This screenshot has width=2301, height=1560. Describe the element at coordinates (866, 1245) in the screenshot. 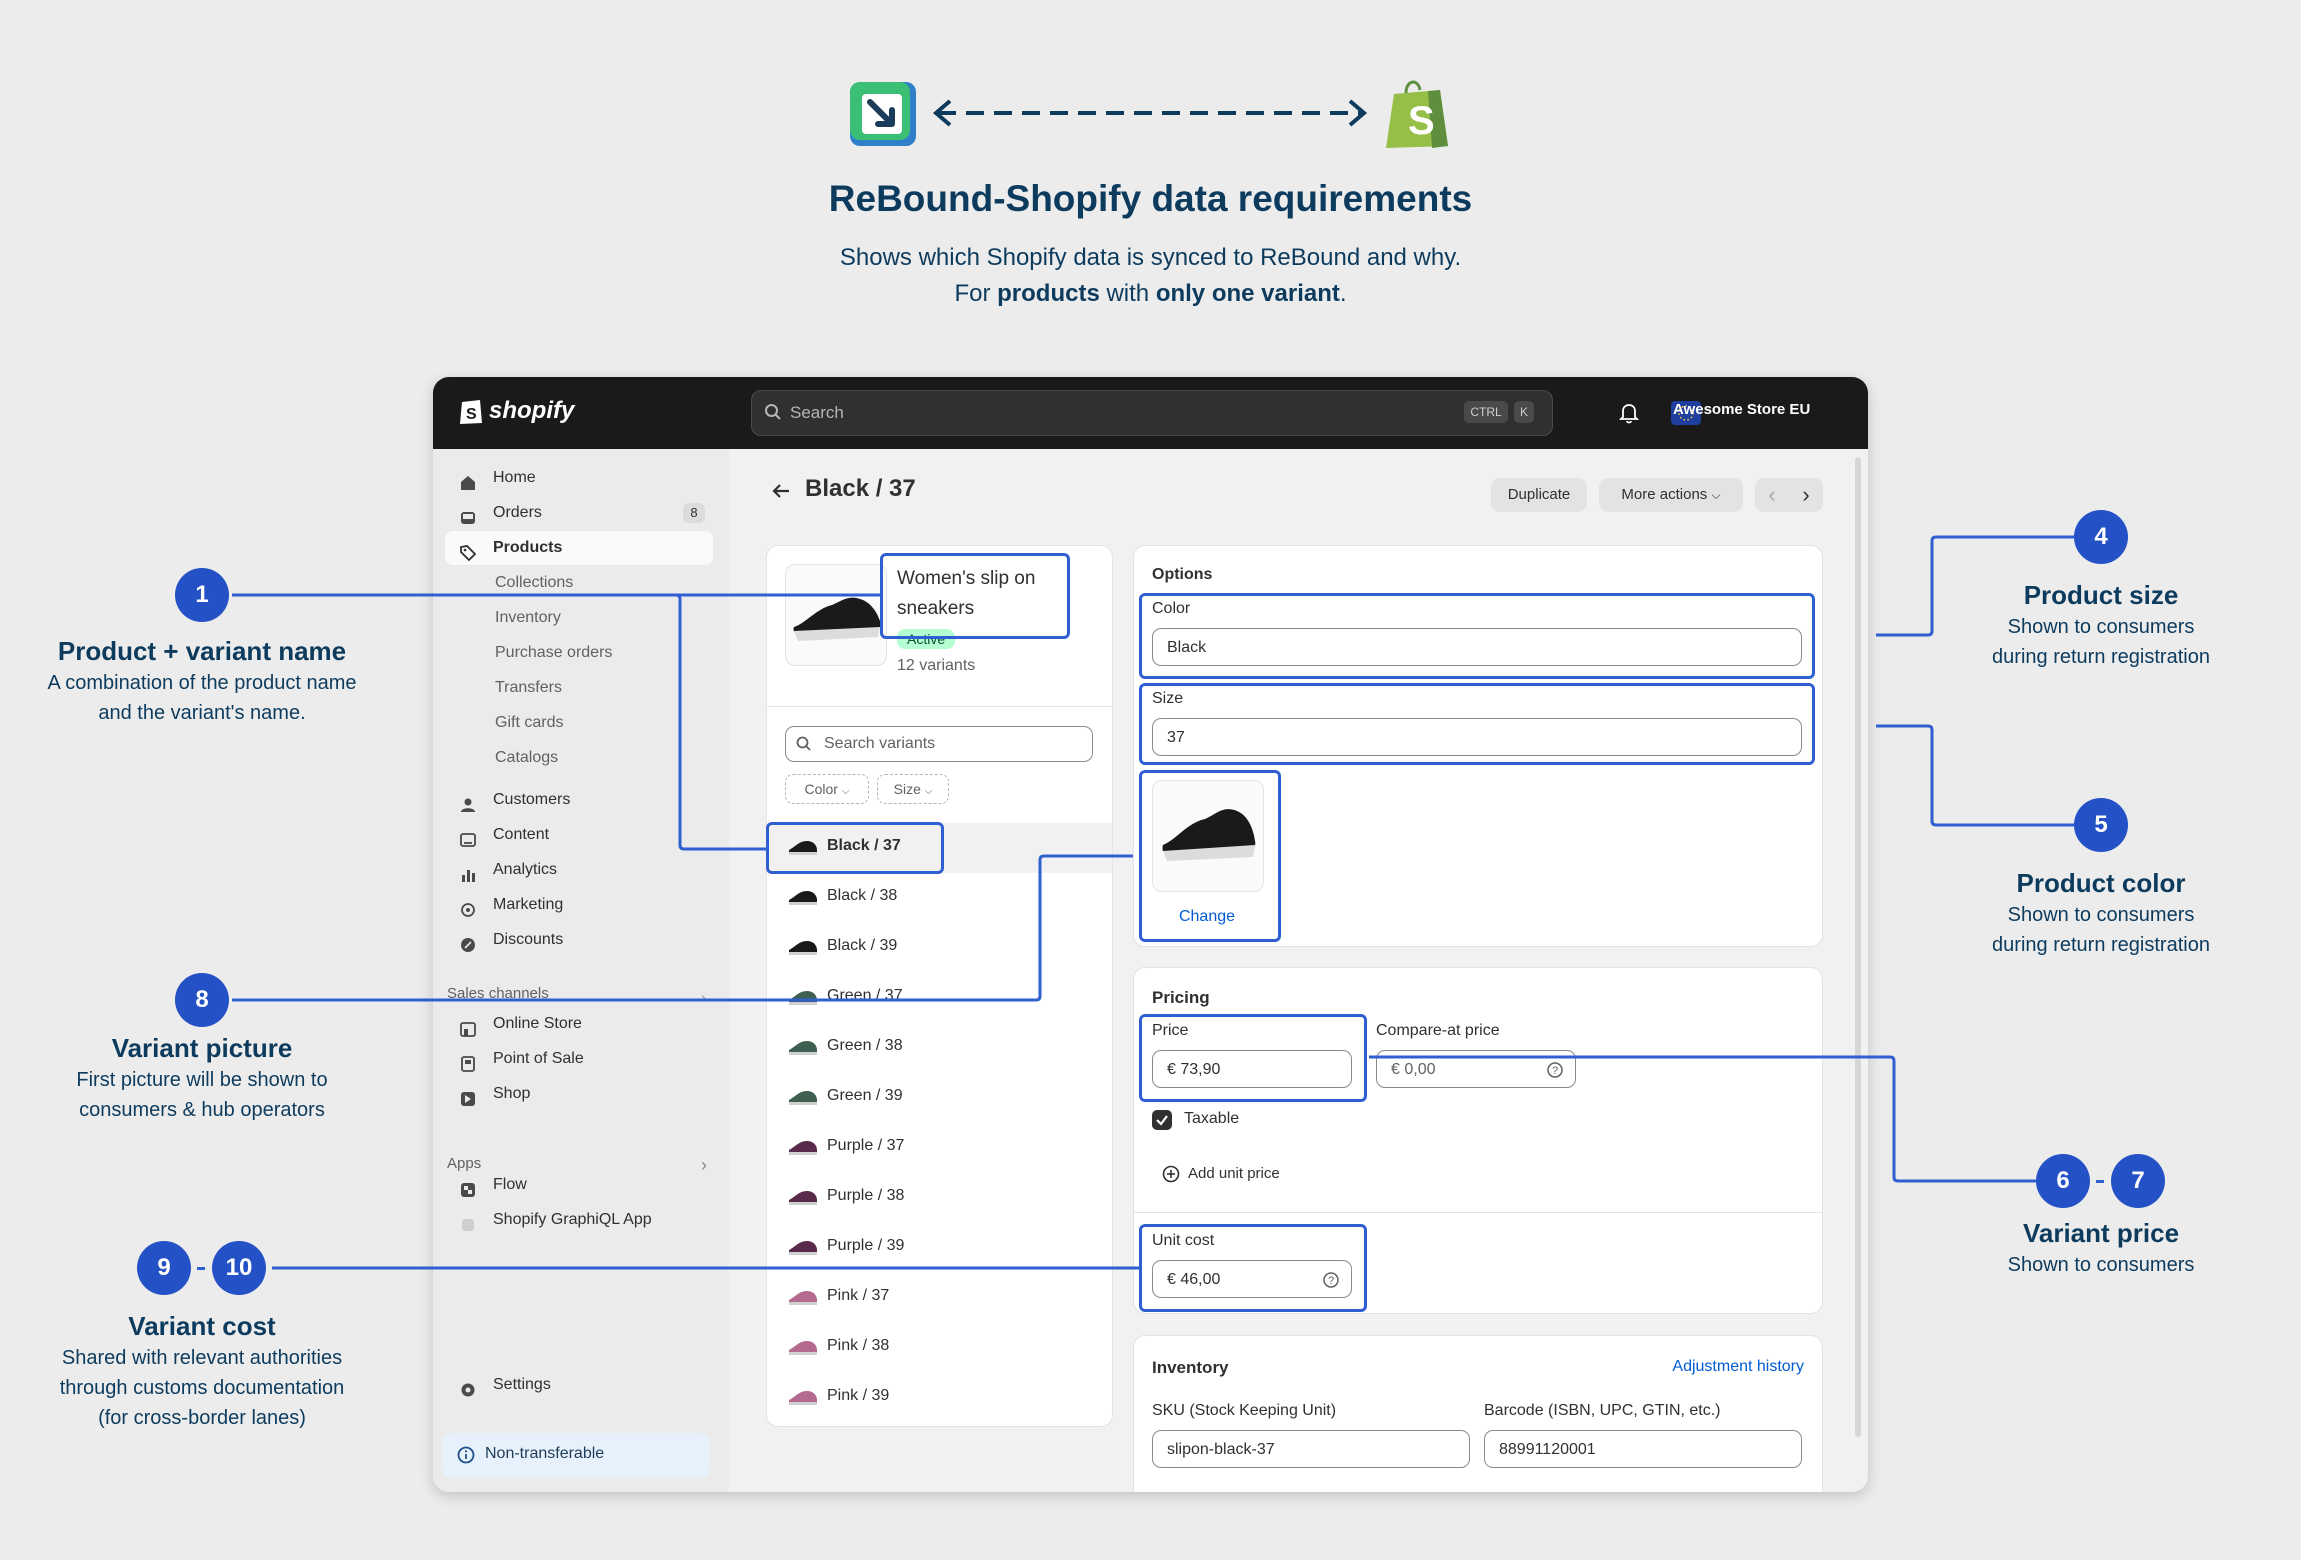

I see `variant-label: Purple / 39` at that location.